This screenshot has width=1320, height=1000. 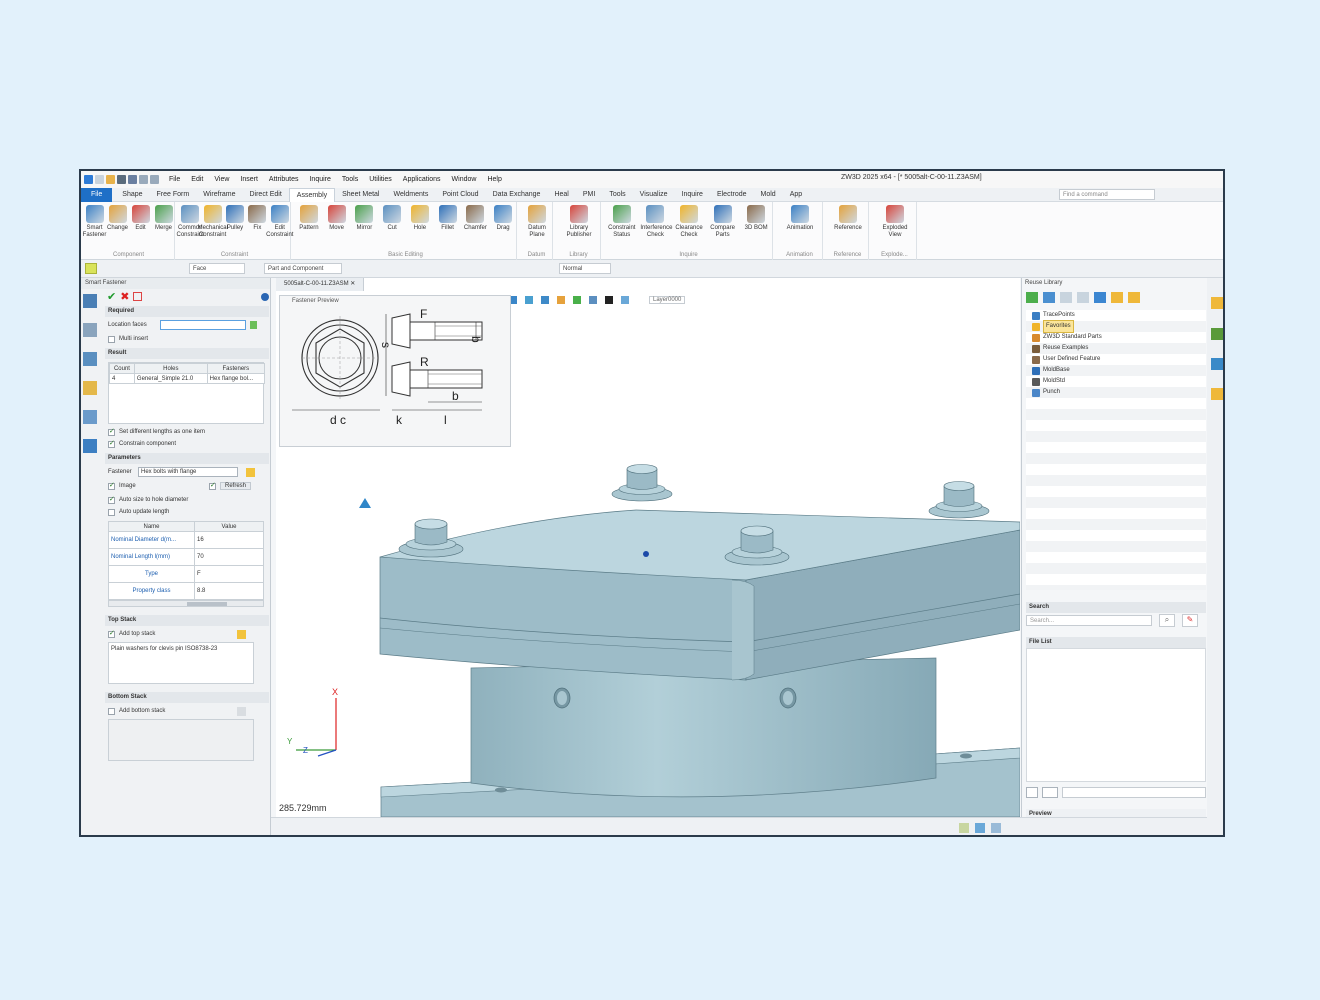 I want to click on menu-attributes: Attributes, so click(x=284, y=179).